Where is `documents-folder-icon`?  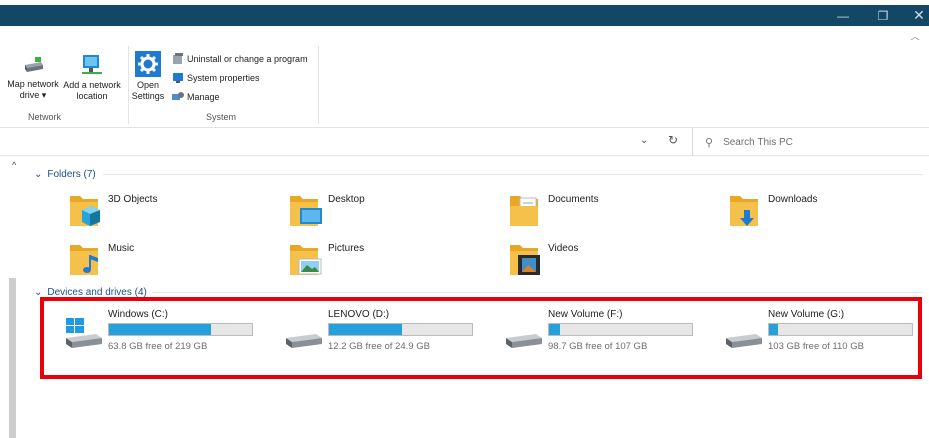
documents-folder-icon is located at coordinates (524, 211).